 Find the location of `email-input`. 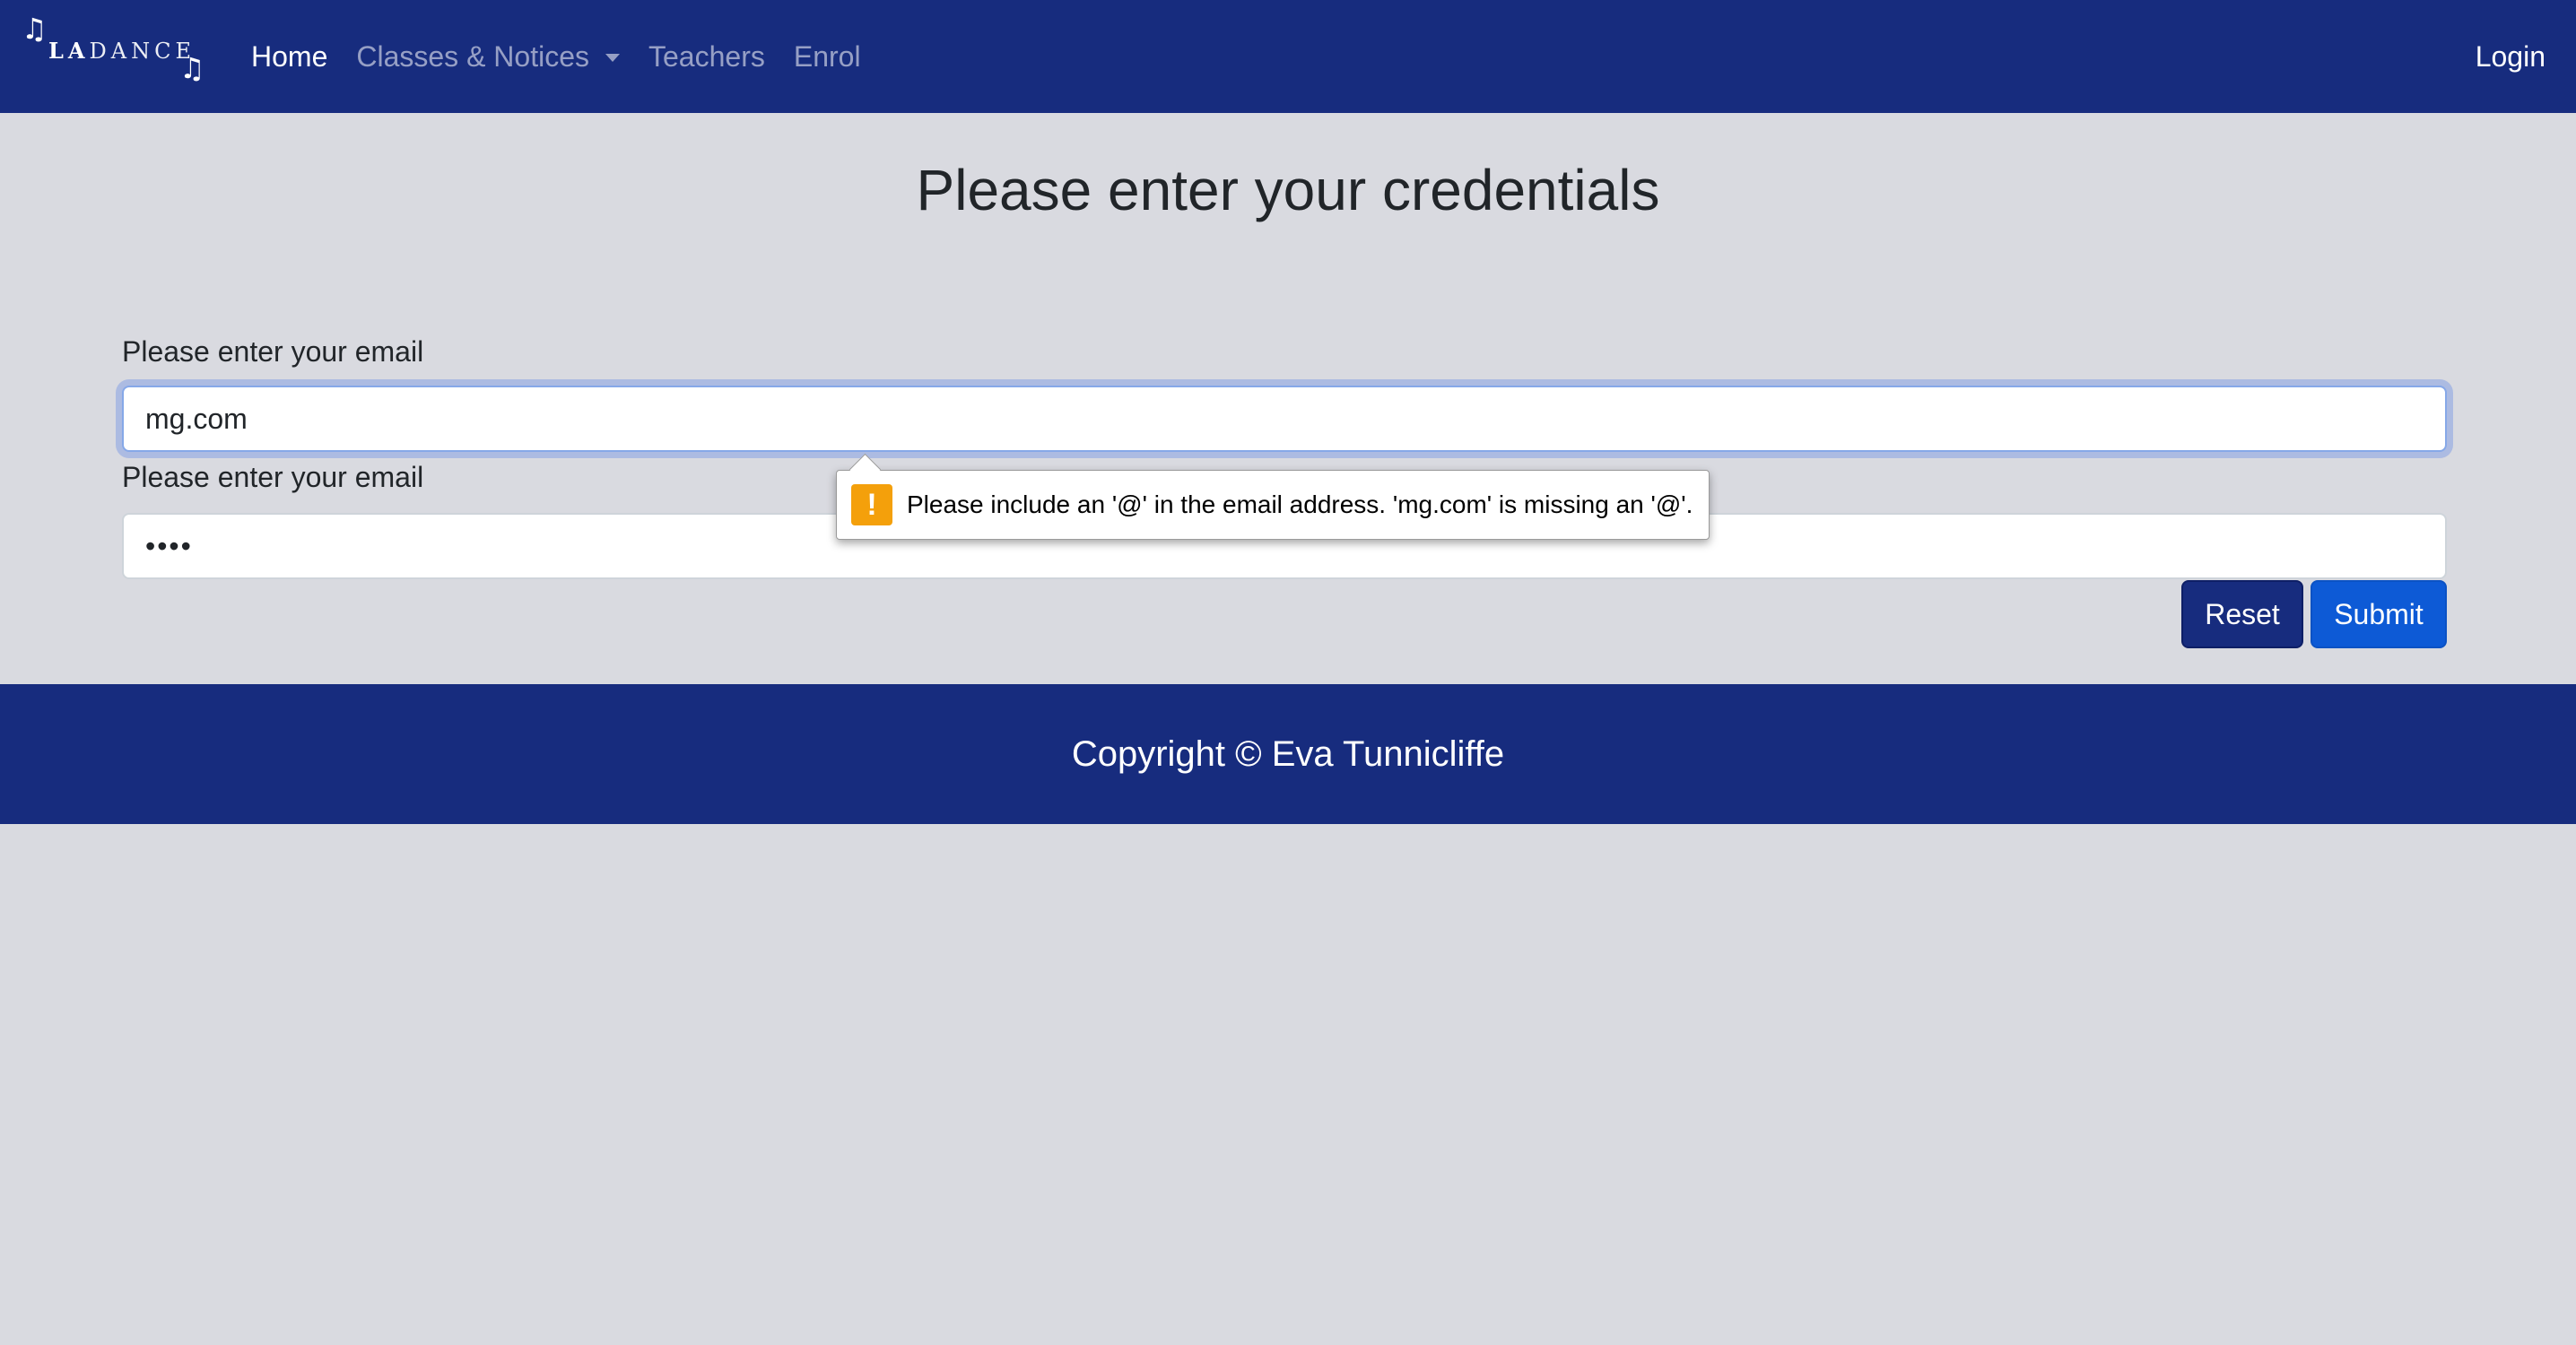

email-input is located at coordinates (1284, 419).